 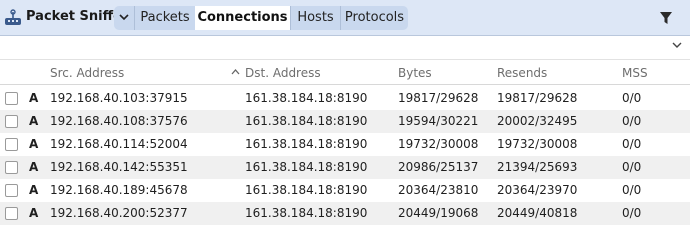 I want to click on tab-protocols: Protocols, so click(x=374, y=18).